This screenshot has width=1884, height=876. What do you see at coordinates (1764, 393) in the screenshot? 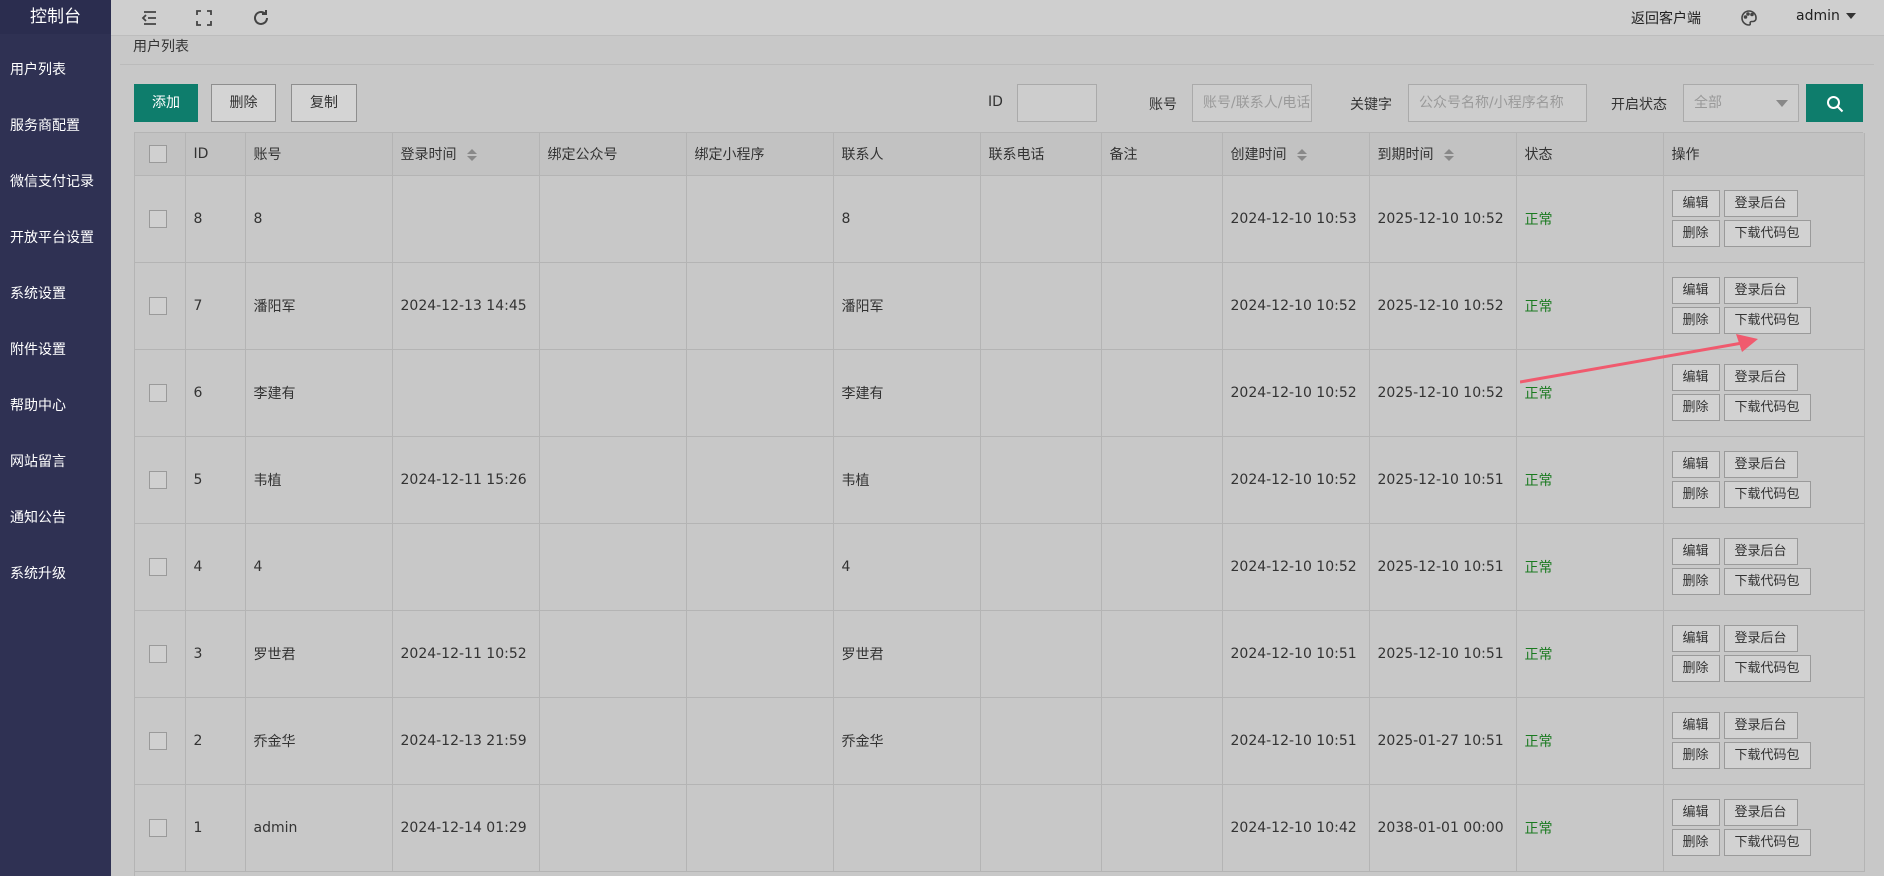
I see `cell-actions: 编辑 登录后台 删除 下载代码包` at bounding box center [1764, 393].